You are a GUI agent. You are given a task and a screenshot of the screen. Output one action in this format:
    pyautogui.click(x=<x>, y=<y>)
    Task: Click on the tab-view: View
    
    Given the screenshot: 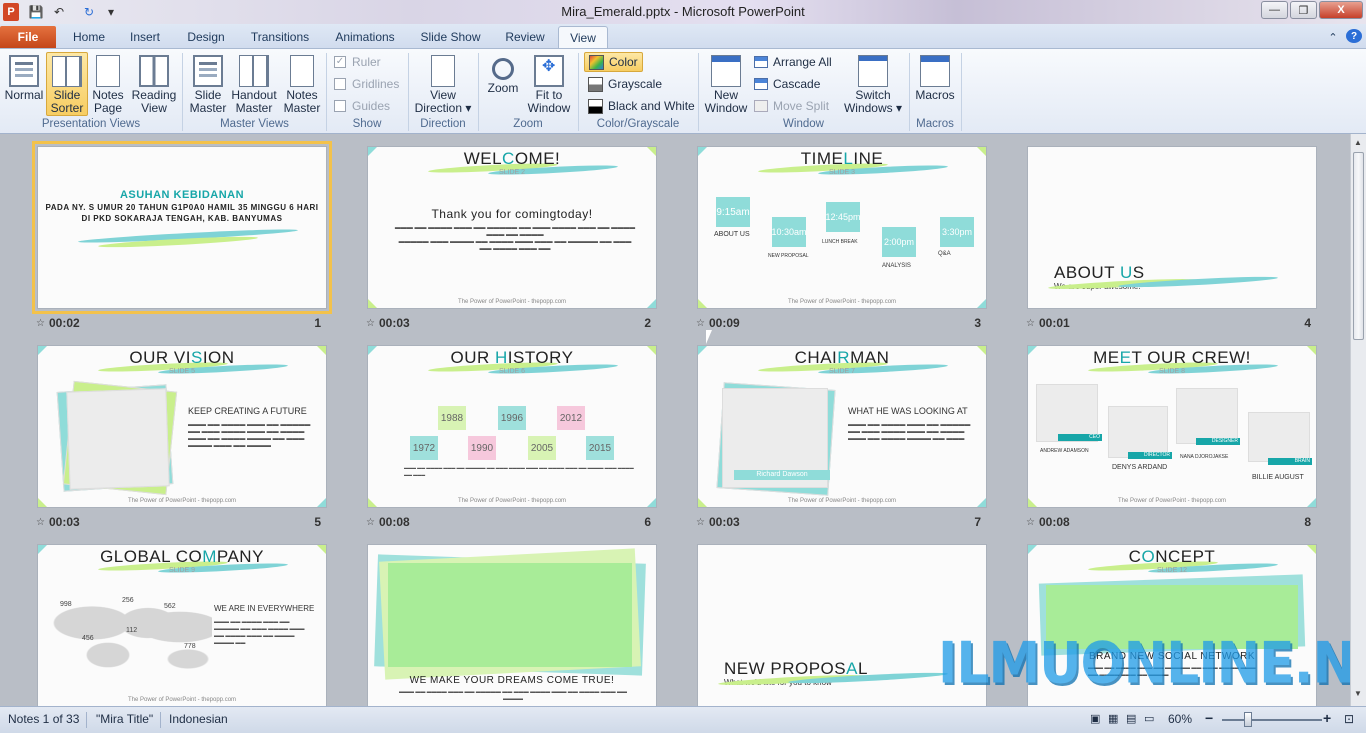 What is the action you would take?
    pyautogui.click(x=583, y=37)
    